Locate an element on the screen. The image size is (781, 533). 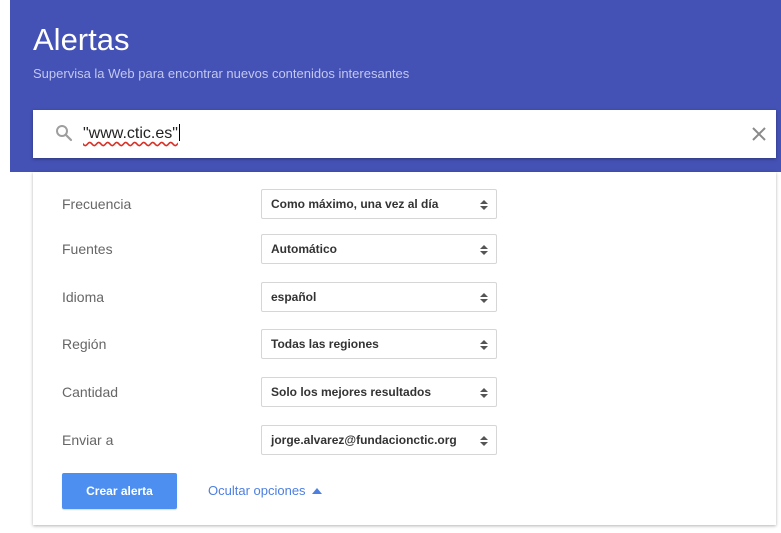
select-value: Como máximo, una vez al día is located at coordinates (355, 204).